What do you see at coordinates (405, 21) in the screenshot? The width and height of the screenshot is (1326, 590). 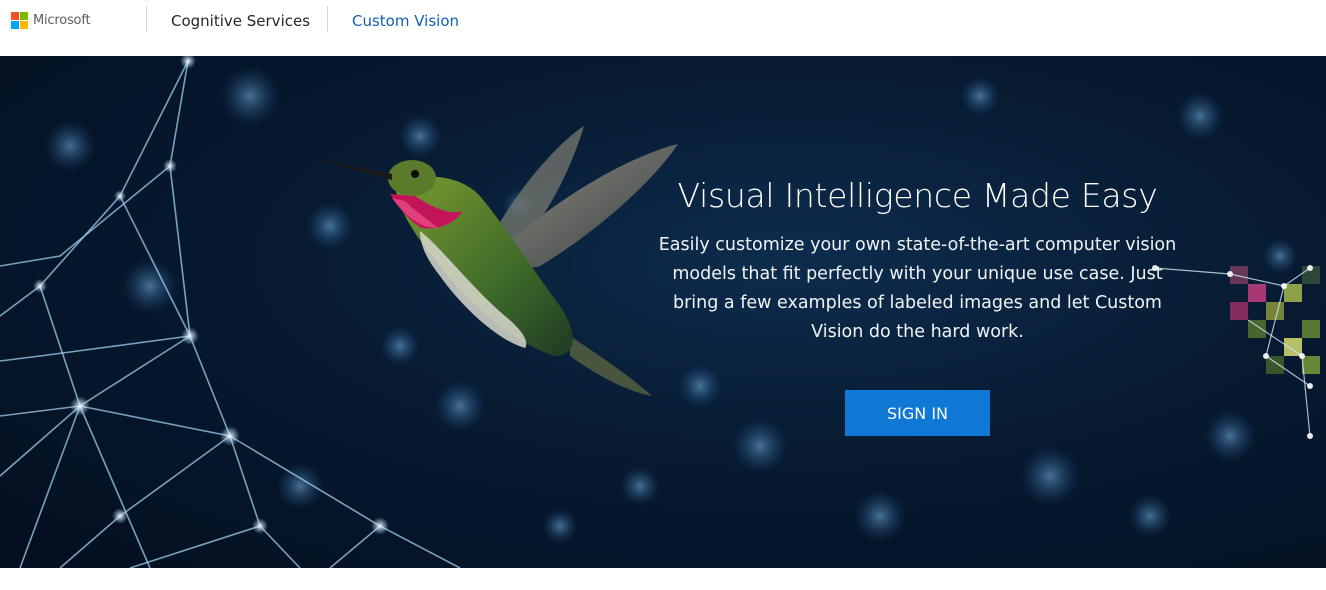 I see `nav-custom-vision: Custom Vision` at bounding box center [405, 21].